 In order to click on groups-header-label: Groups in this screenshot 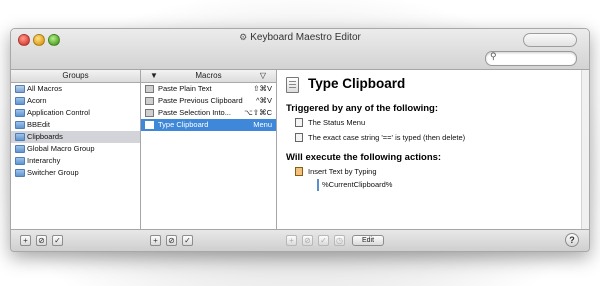, I will do `click(75, 75)`.